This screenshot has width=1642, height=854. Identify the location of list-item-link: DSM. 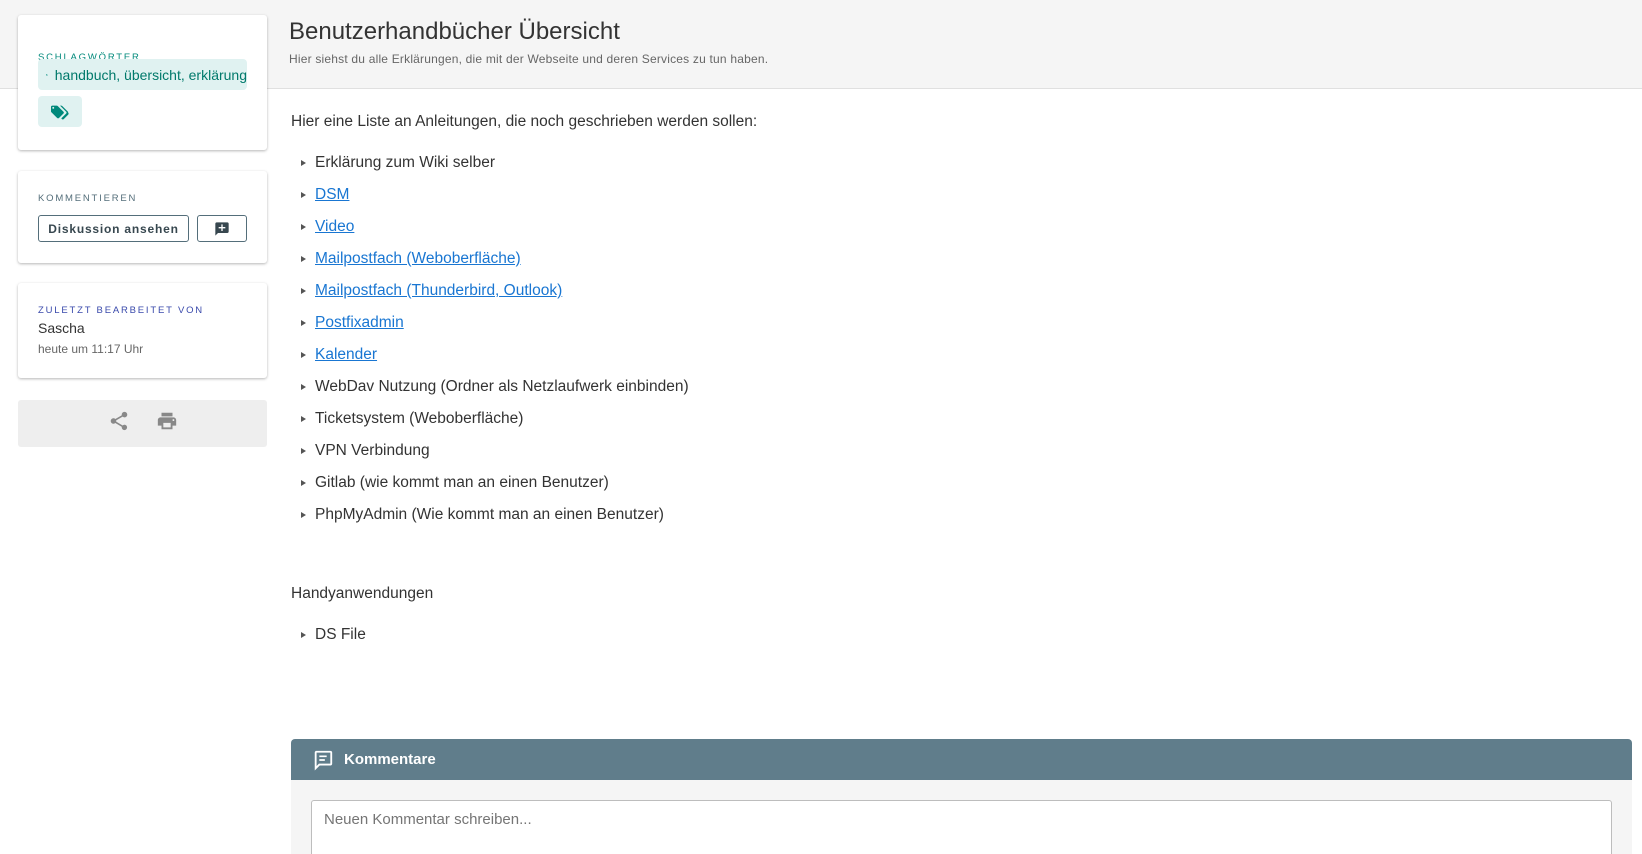
(332, 194).